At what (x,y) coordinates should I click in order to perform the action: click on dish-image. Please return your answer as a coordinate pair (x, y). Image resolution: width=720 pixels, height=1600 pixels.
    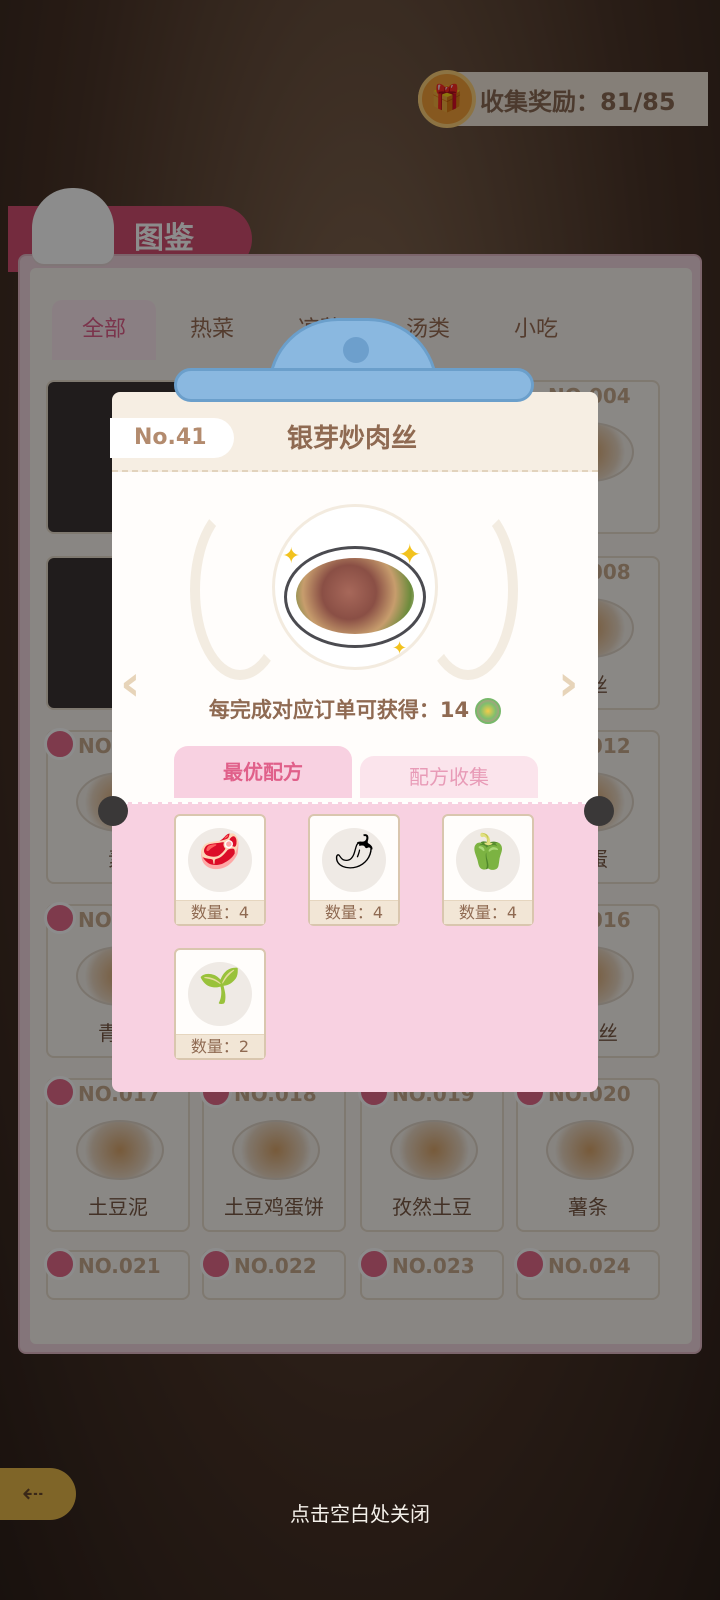
    Looking at the image, I should click on (355, 596).